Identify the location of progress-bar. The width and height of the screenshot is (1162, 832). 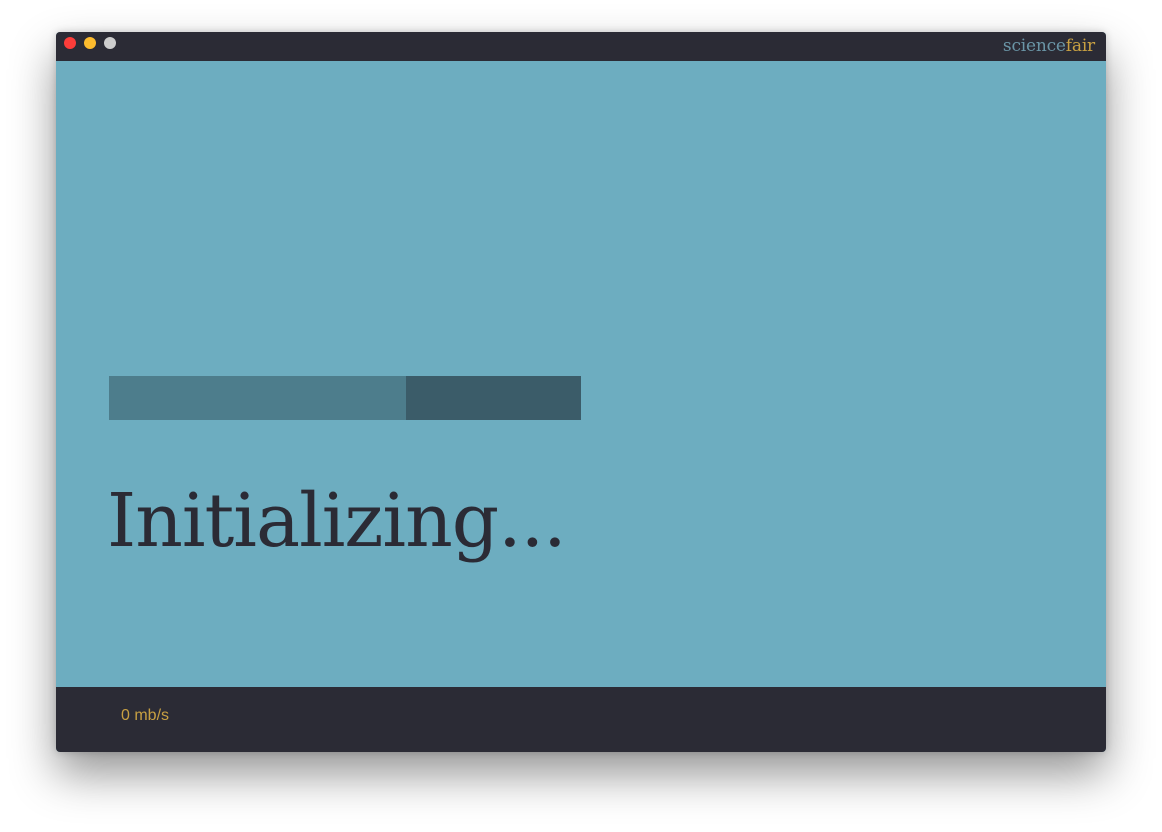
(345, 398).